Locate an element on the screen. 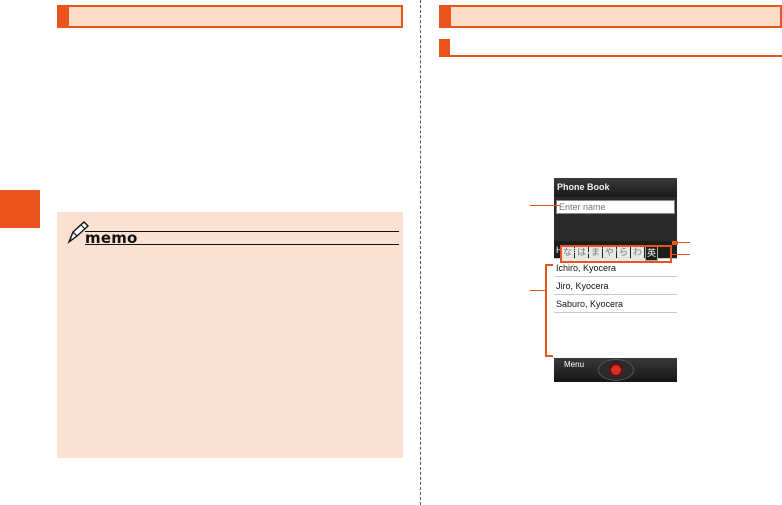  callout-line-kana is located at coordinates (681, 254).